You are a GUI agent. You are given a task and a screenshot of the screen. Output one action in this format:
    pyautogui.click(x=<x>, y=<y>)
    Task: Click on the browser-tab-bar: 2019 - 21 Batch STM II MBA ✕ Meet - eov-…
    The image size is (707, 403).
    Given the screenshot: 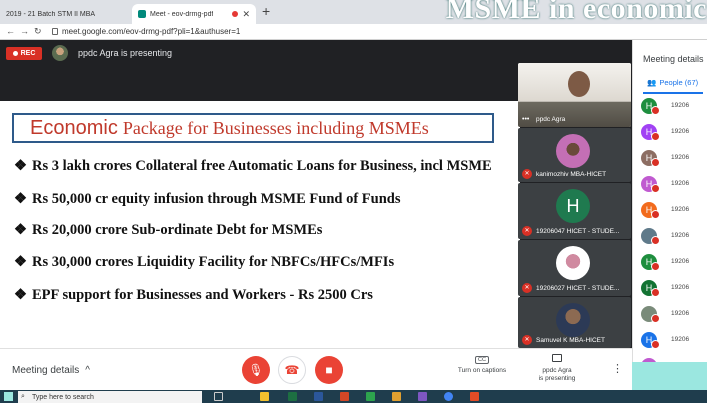 What is the action you would take?
    pyautogui.click(x=353, y=12)
    